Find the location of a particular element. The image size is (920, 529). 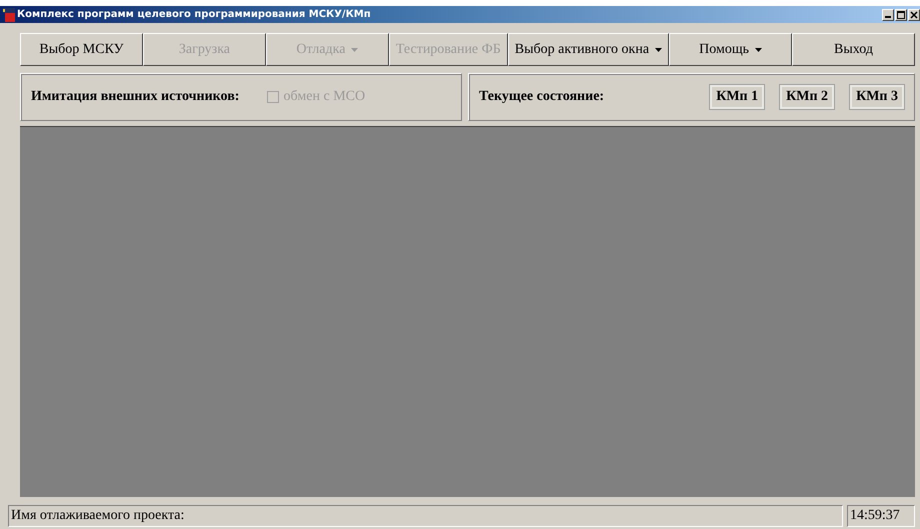

minimize-button is located at coordinates (888, 14).